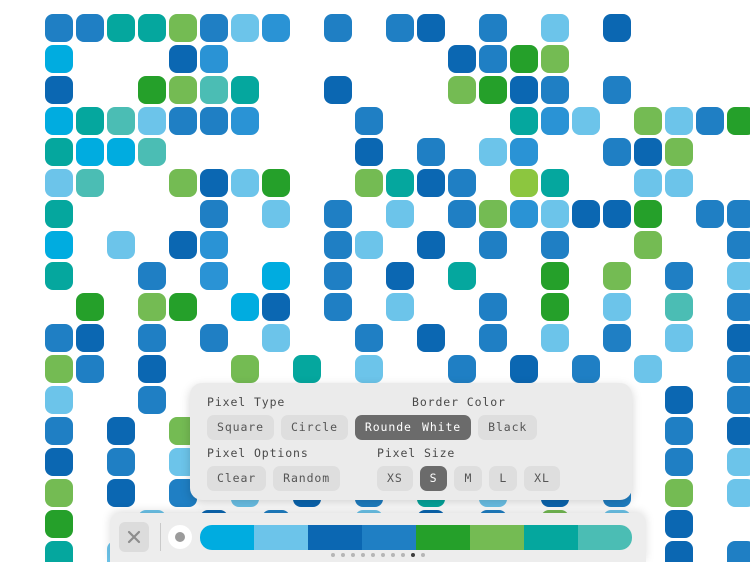 The image size is (750, 562). I want to click on pixel-size-s-button: S, so click(433, 479).